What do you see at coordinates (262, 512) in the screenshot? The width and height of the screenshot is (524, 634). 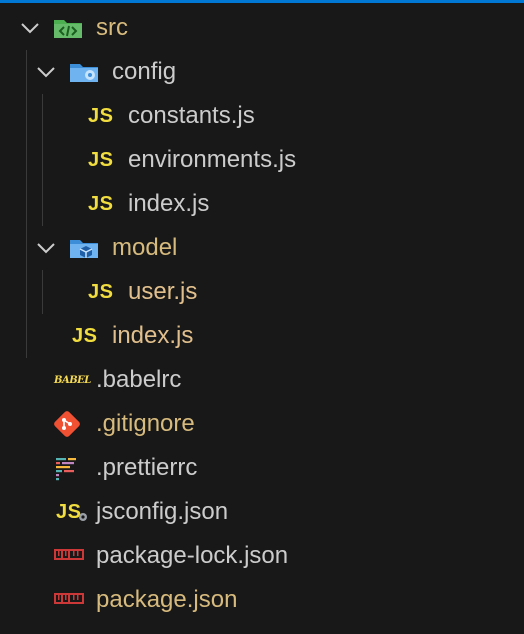 I see `tree-item-jsconfig-json: JS jsconfig.json` at bounding box center [262, 512].